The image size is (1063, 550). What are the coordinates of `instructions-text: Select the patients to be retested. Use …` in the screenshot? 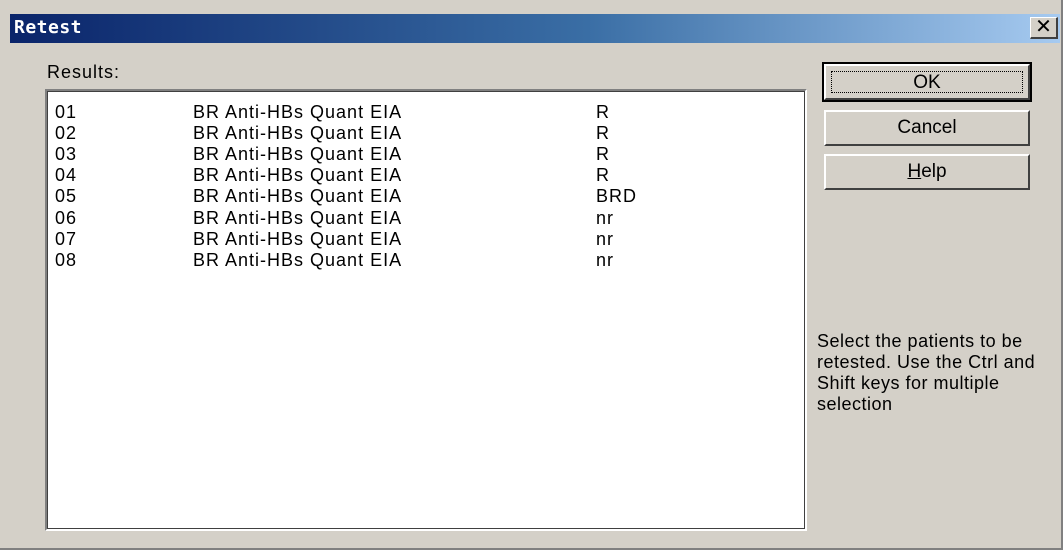 It's located at (926, 372).